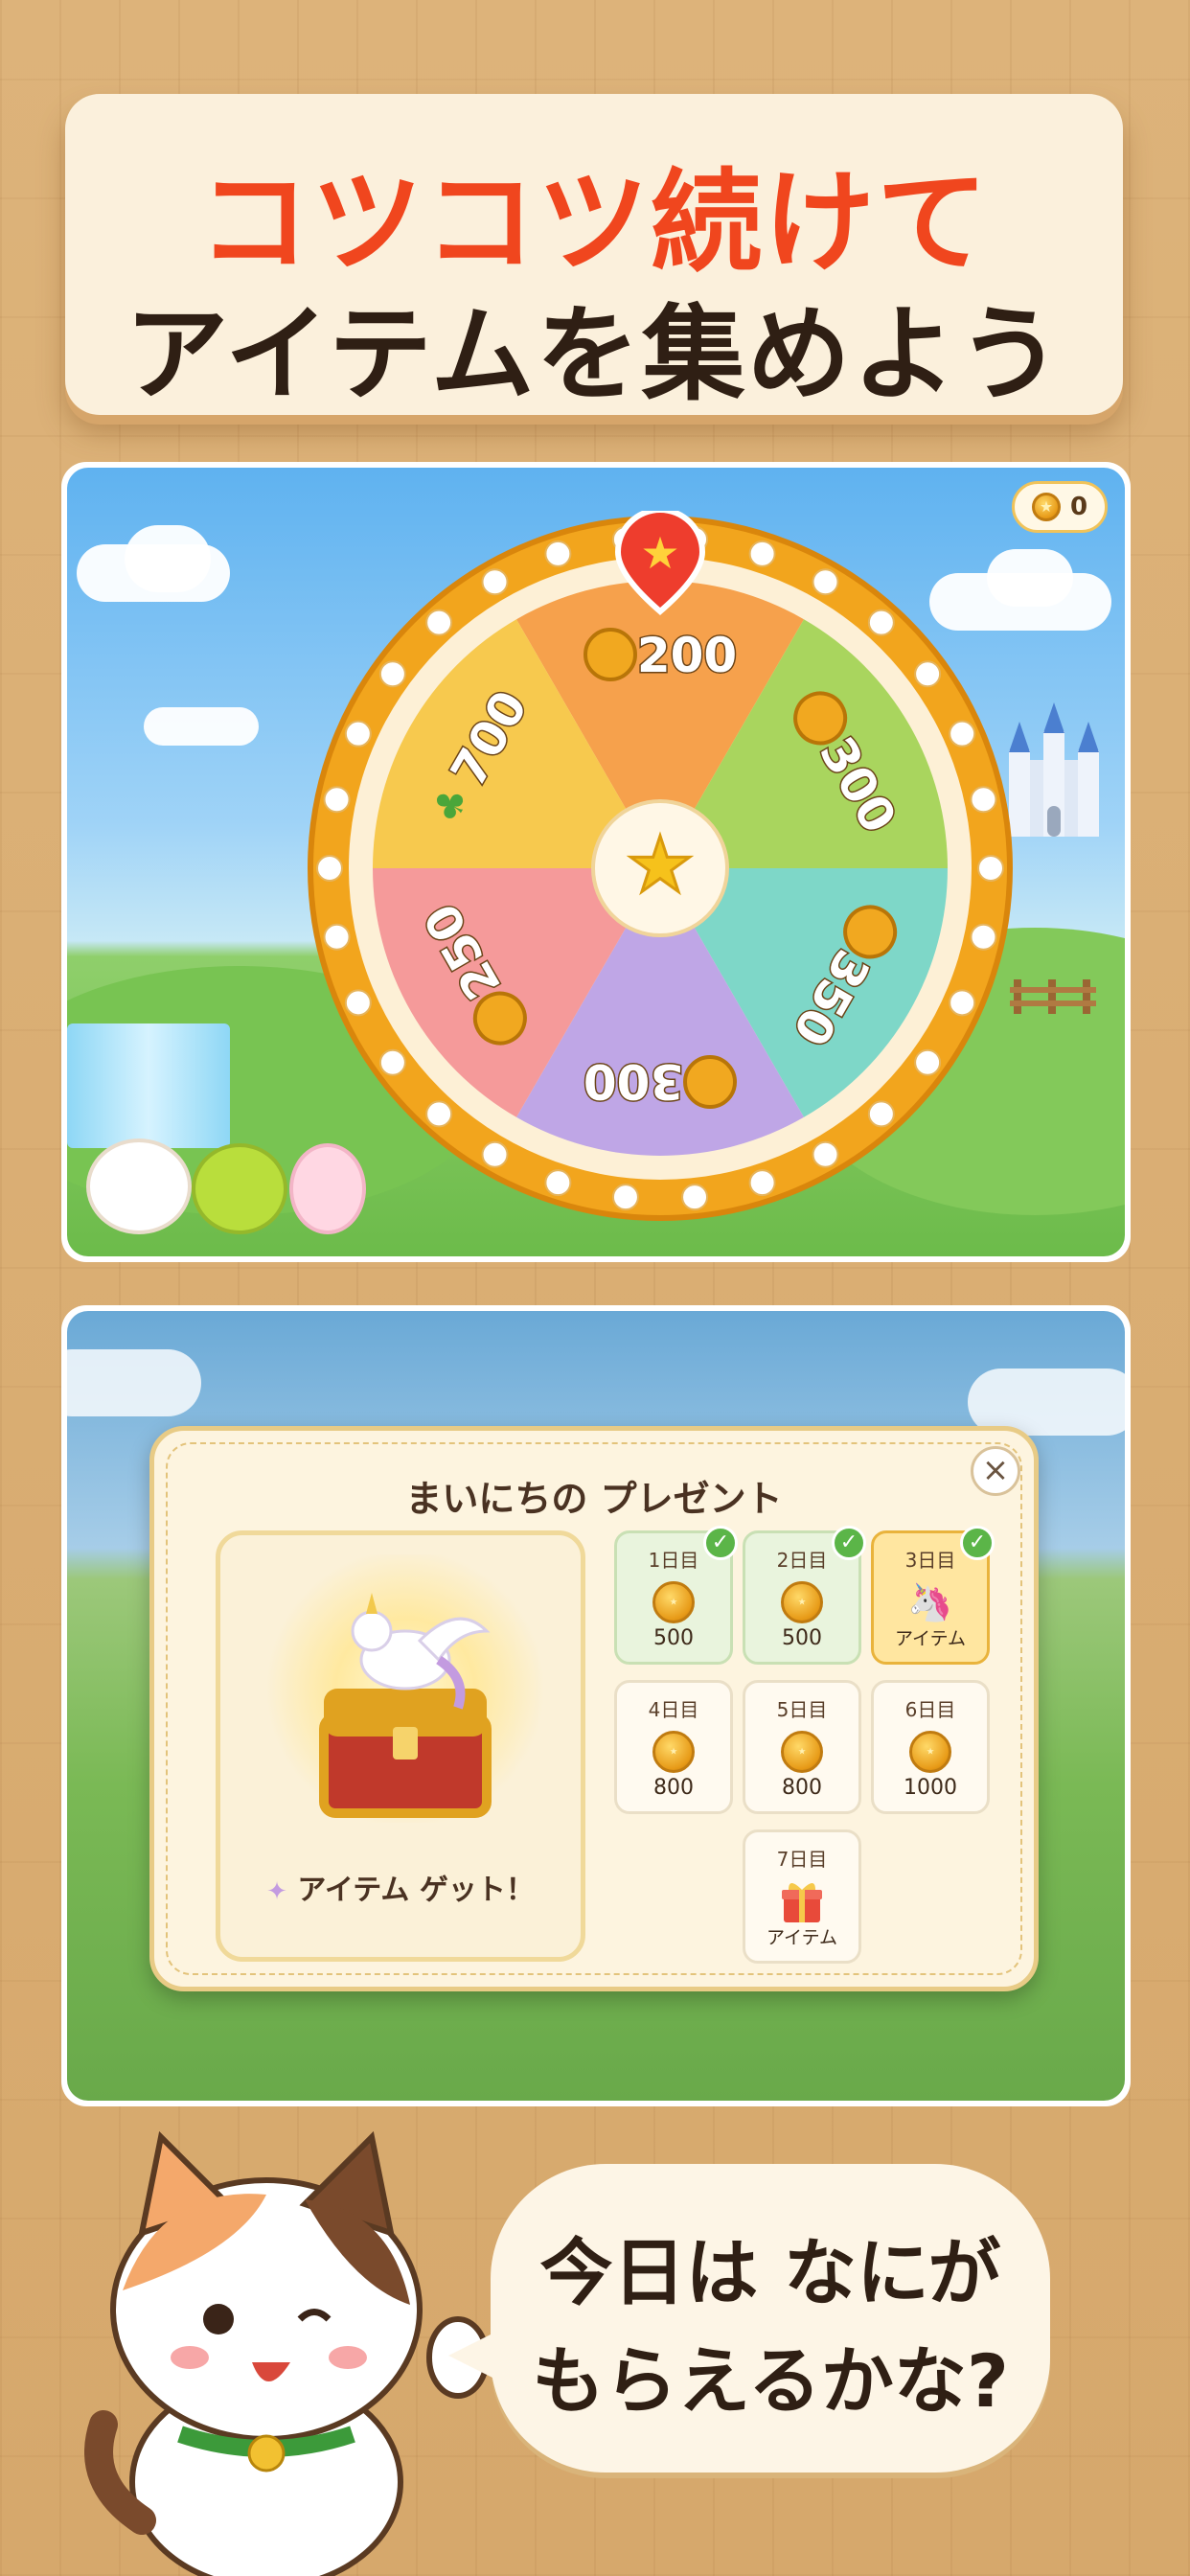 The width and height of the screenshot is (1190, 2576). Describe the element at coordinates (277, 1891) in the screenshot. I see `unicorn-icon: ✦` at that location.